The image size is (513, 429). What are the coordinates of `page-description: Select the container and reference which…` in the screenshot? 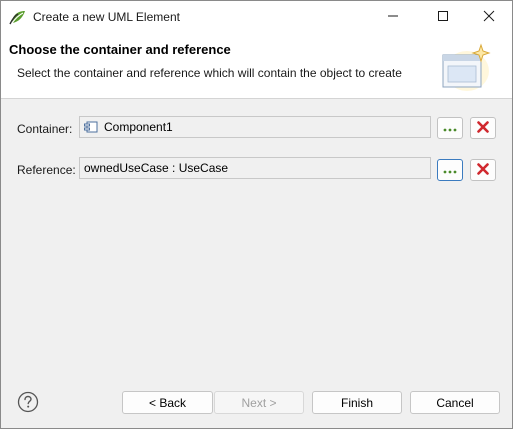 It's located at (209, 73).